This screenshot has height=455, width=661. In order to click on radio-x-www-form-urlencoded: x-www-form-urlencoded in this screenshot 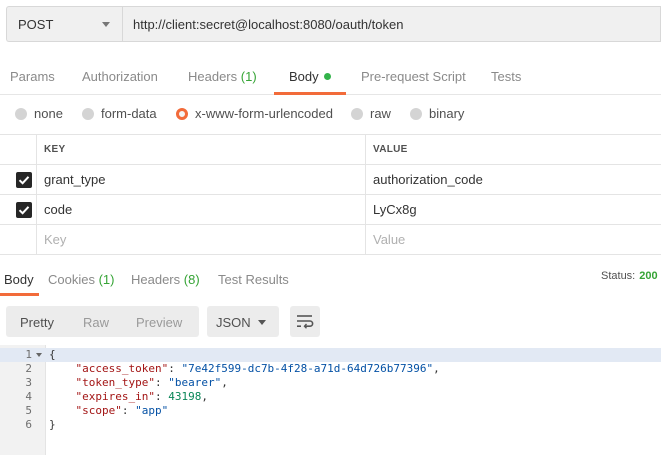, I will do `click(254, 113)`.